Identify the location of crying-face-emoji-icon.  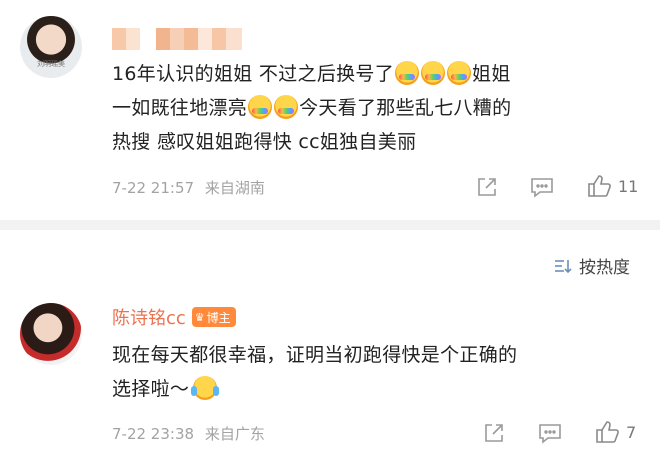
(205, 388).